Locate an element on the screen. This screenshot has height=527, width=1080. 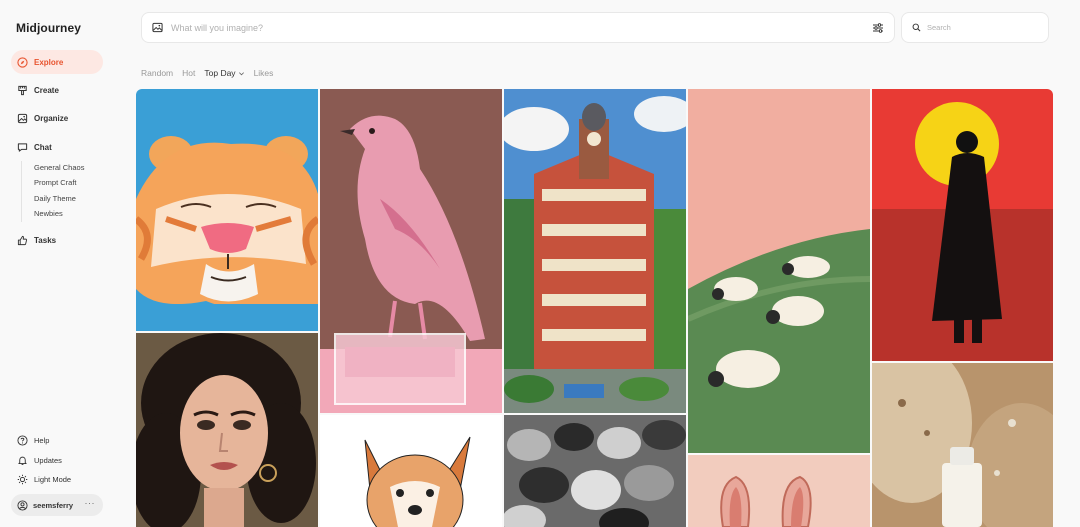
avatar-icon is located at coordinates (22, 505).